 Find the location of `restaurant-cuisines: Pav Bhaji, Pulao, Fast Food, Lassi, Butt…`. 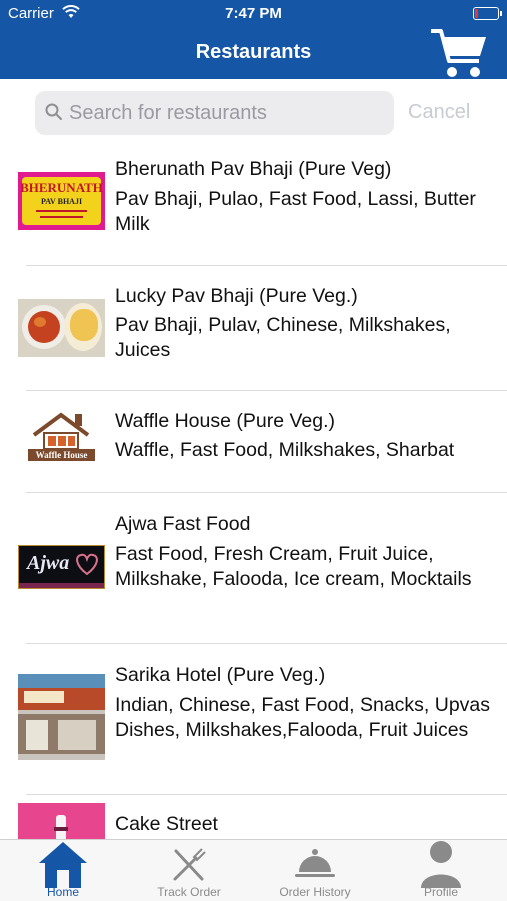

restaurant-cuisines: Pav Bhaji, Pulao, Fast Food, Lassi, Butt… is located at coordinates (295, 211).